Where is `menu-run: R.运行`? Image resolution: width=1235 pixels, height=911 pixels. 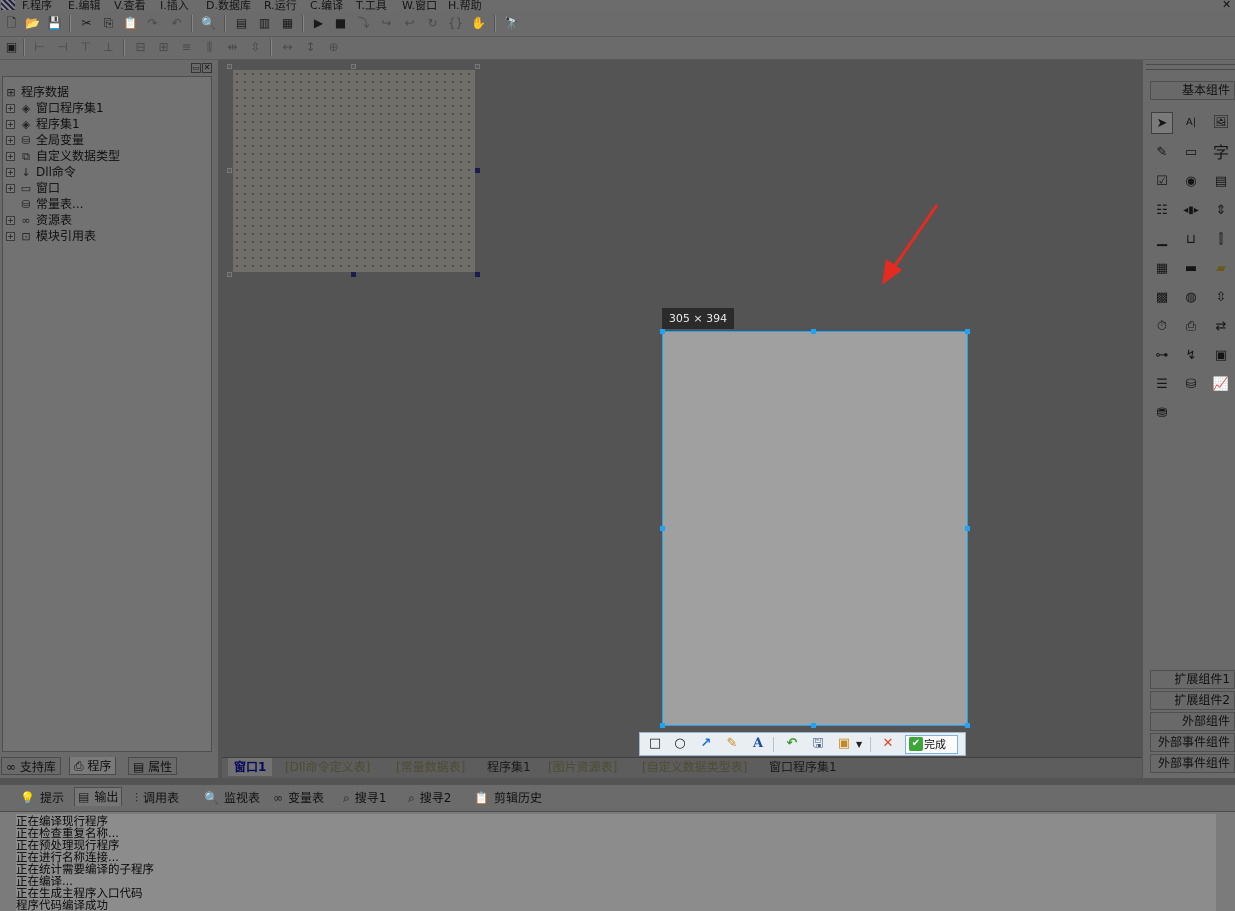 menu-run: R.运行 is located at coordinates (280, 6).